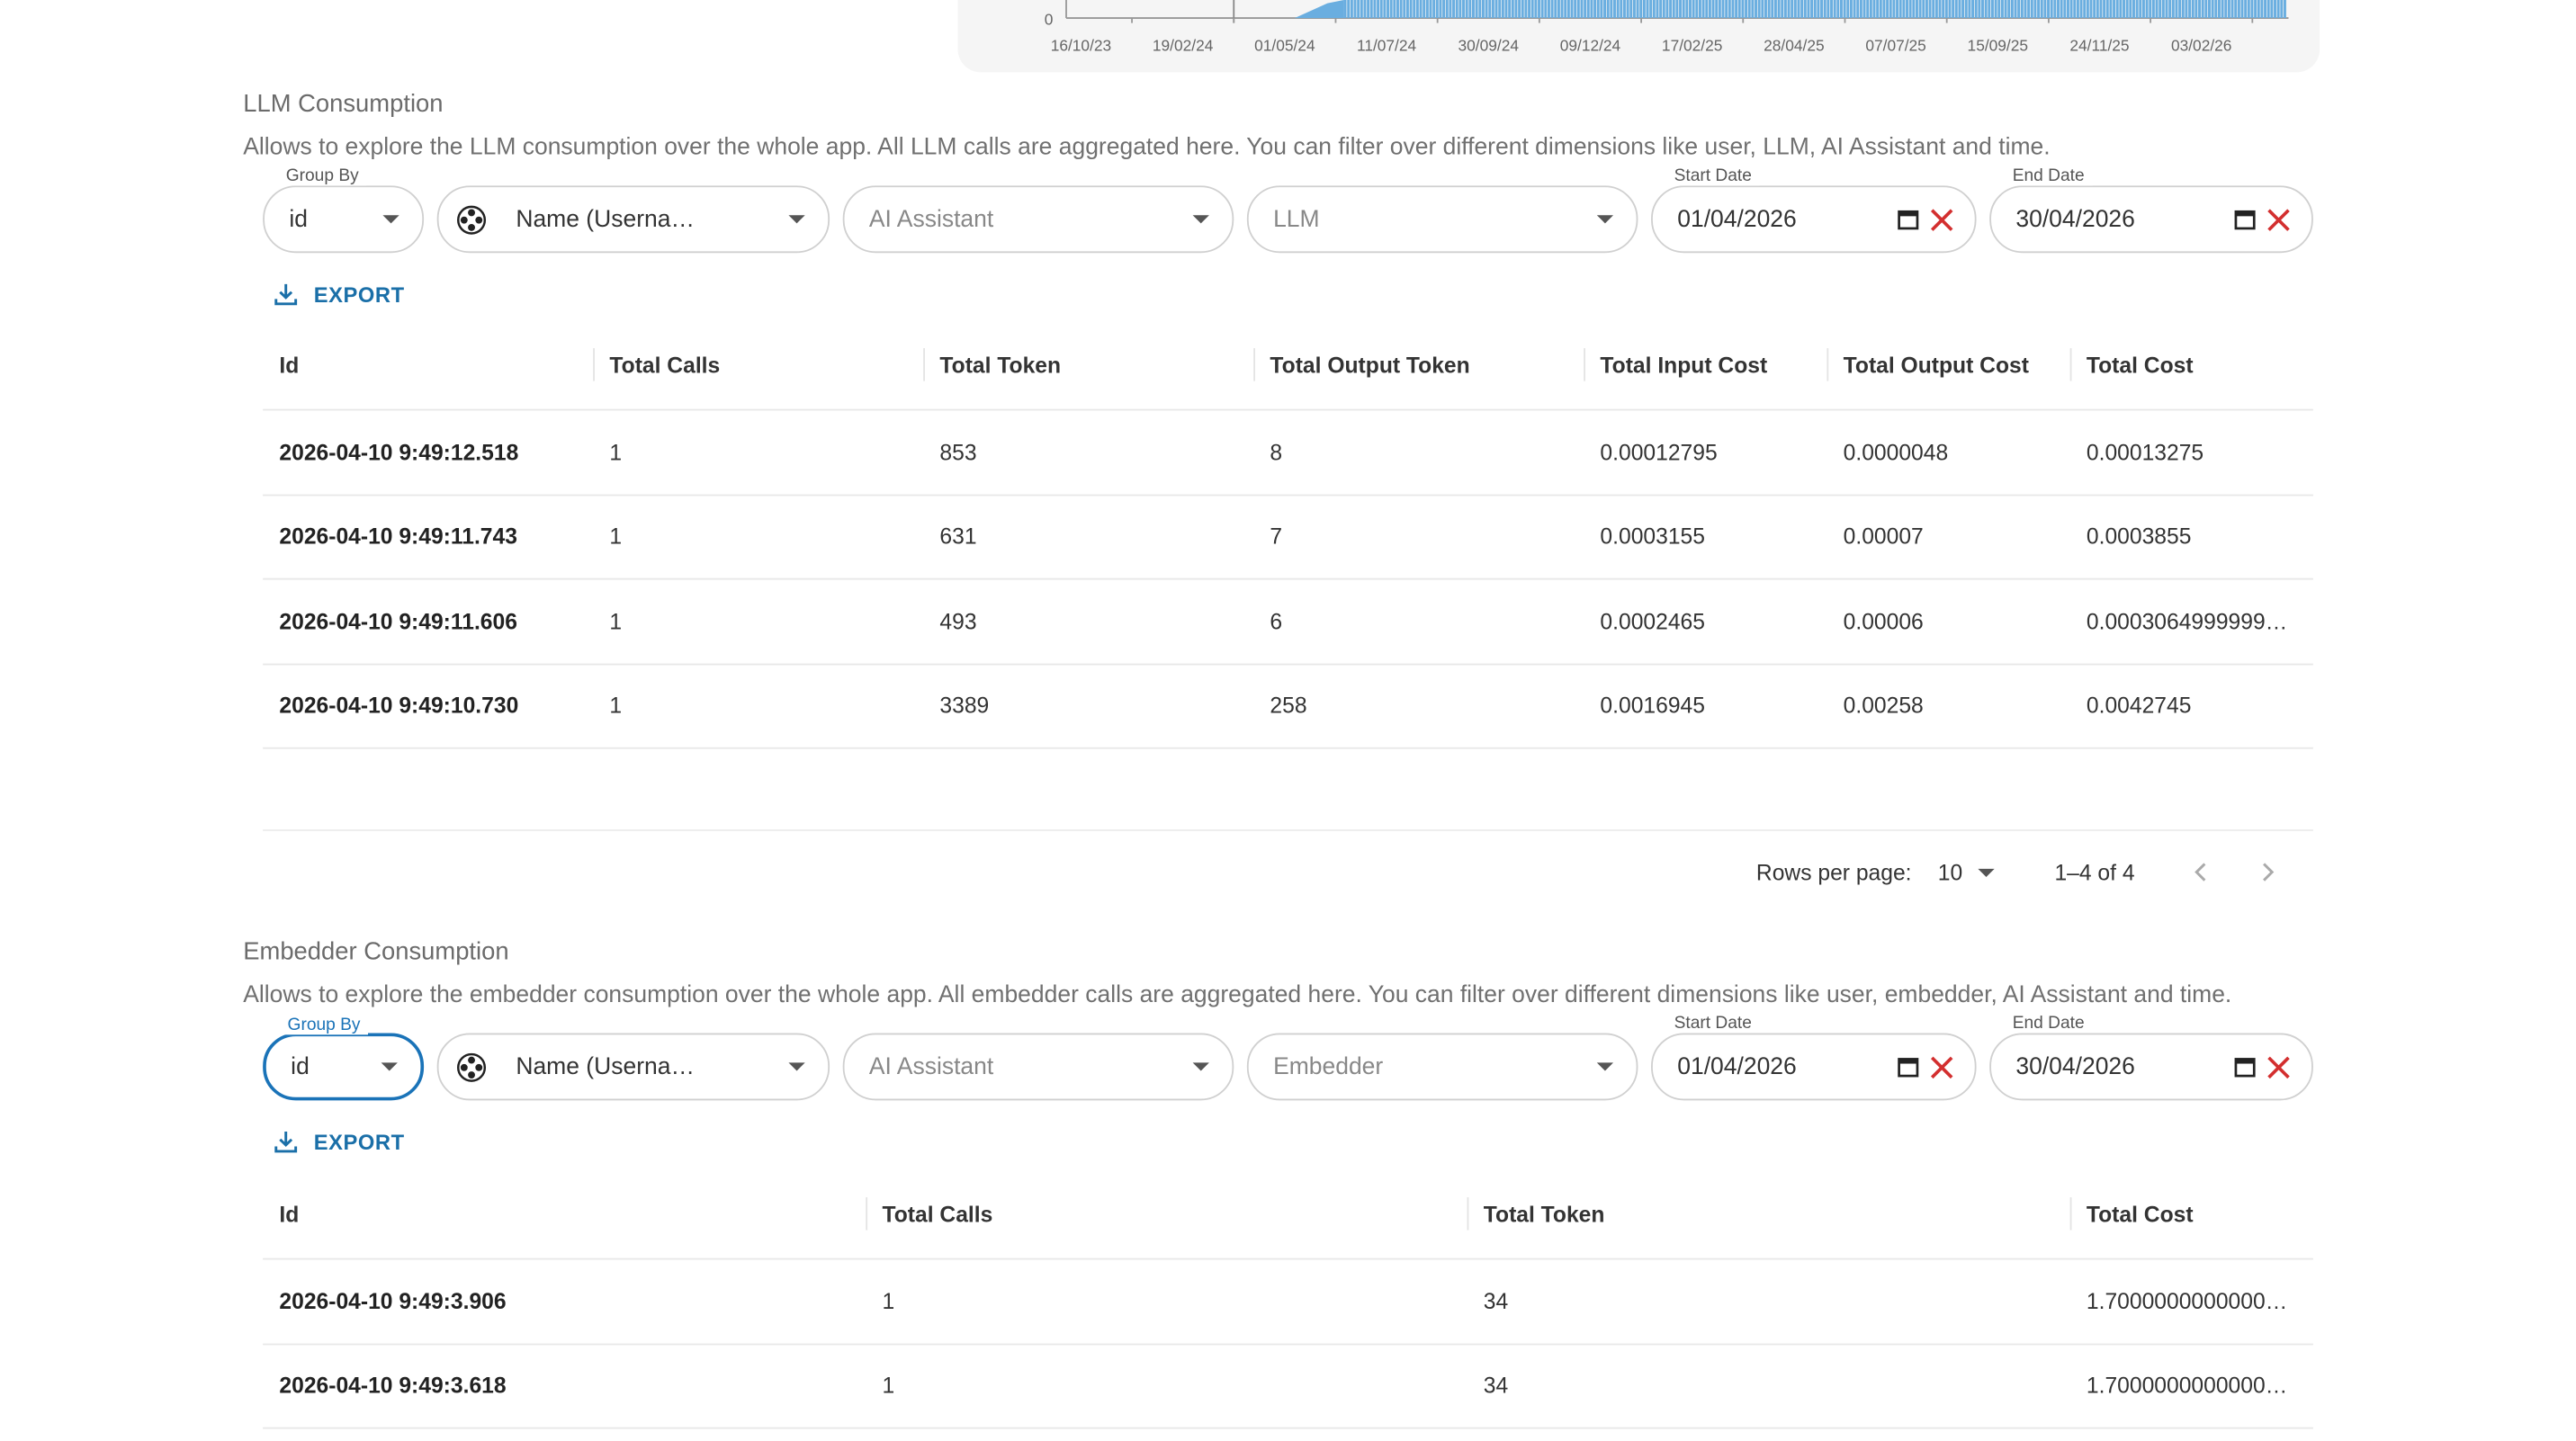 This screenshot has width=2576, height=1441. I want to click on llm-assistant-select: AI Assistant, so click(1038, 219).